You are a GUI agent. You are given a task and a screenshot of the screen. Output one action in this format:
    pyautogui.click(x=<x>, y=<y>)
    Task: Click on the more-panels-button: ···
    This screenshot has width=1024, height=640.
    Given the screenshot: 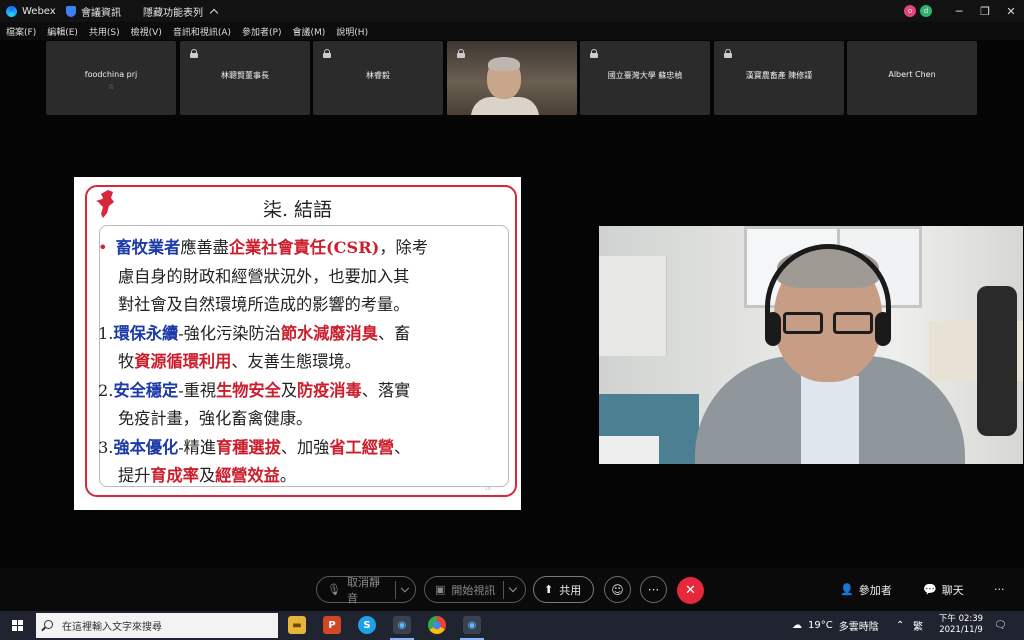 What is the action you would take?
    pyautogui.click(x=999, y=589)
    